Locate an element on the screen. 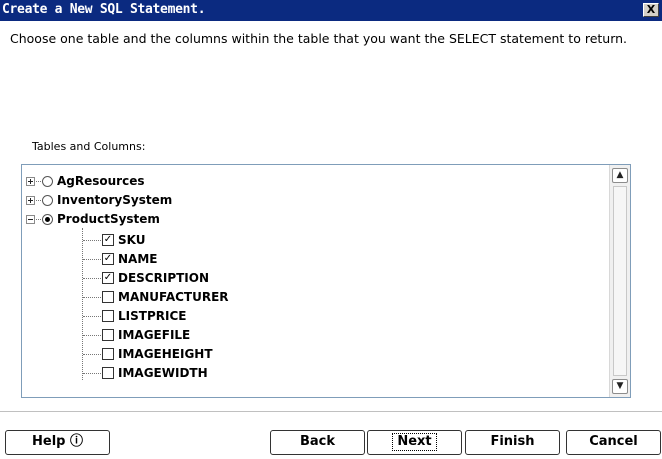 This screenshot has height=459, width=662. expand-inventorysystem-icon is located at coordinates (30, 200).